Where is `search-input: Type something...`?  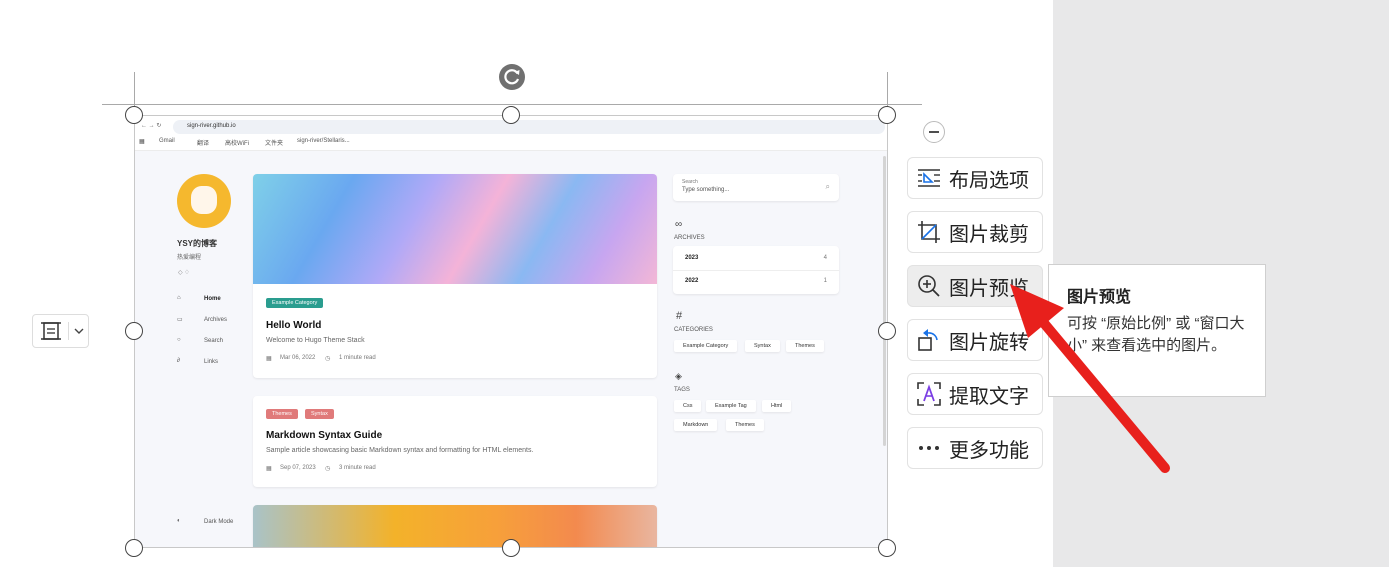 search-input: Type something... is located at coordinates (705, 190).